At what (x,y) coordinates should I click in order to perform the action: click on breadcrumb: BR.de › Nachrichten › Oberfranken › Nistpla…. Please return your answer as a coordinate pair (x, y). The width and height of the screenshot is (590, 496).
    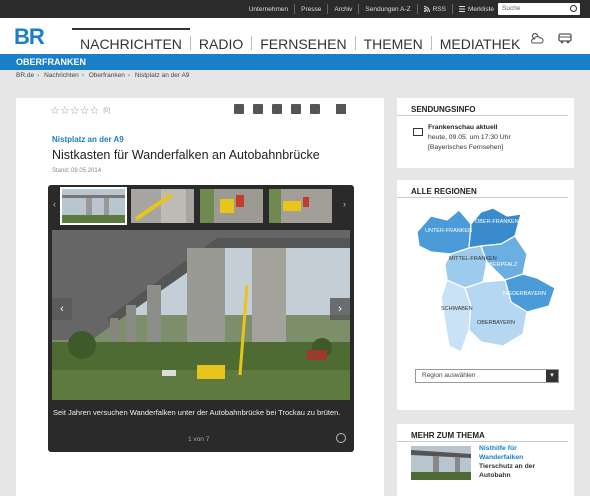
    Looking at the image, I should click on (103, 75).